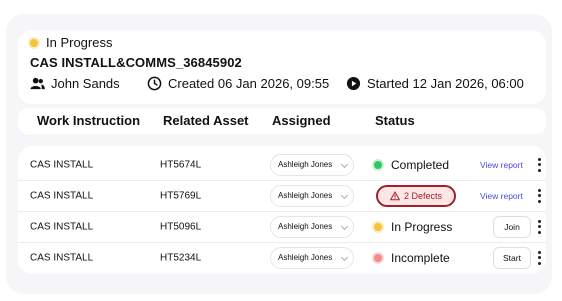  What do you see at coordinates (512, 226) in the screenshot?
I see `join-button: Join` at bounding box center [512, 226].